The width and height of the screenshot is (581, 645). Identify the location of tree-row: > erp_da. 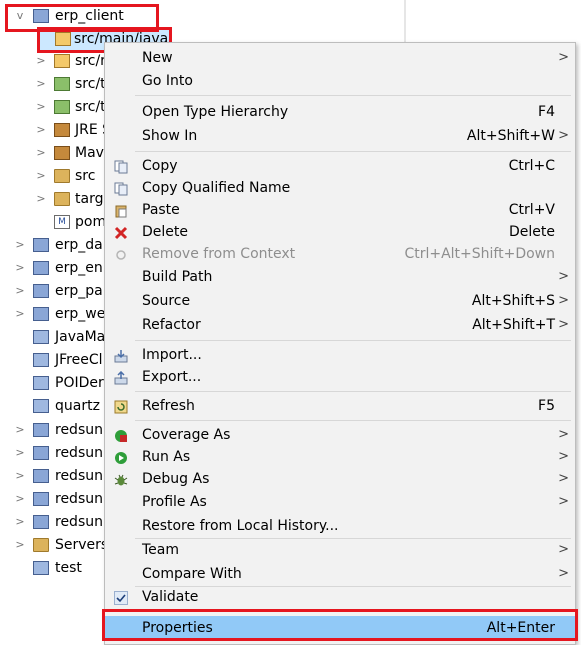
(55, 245).